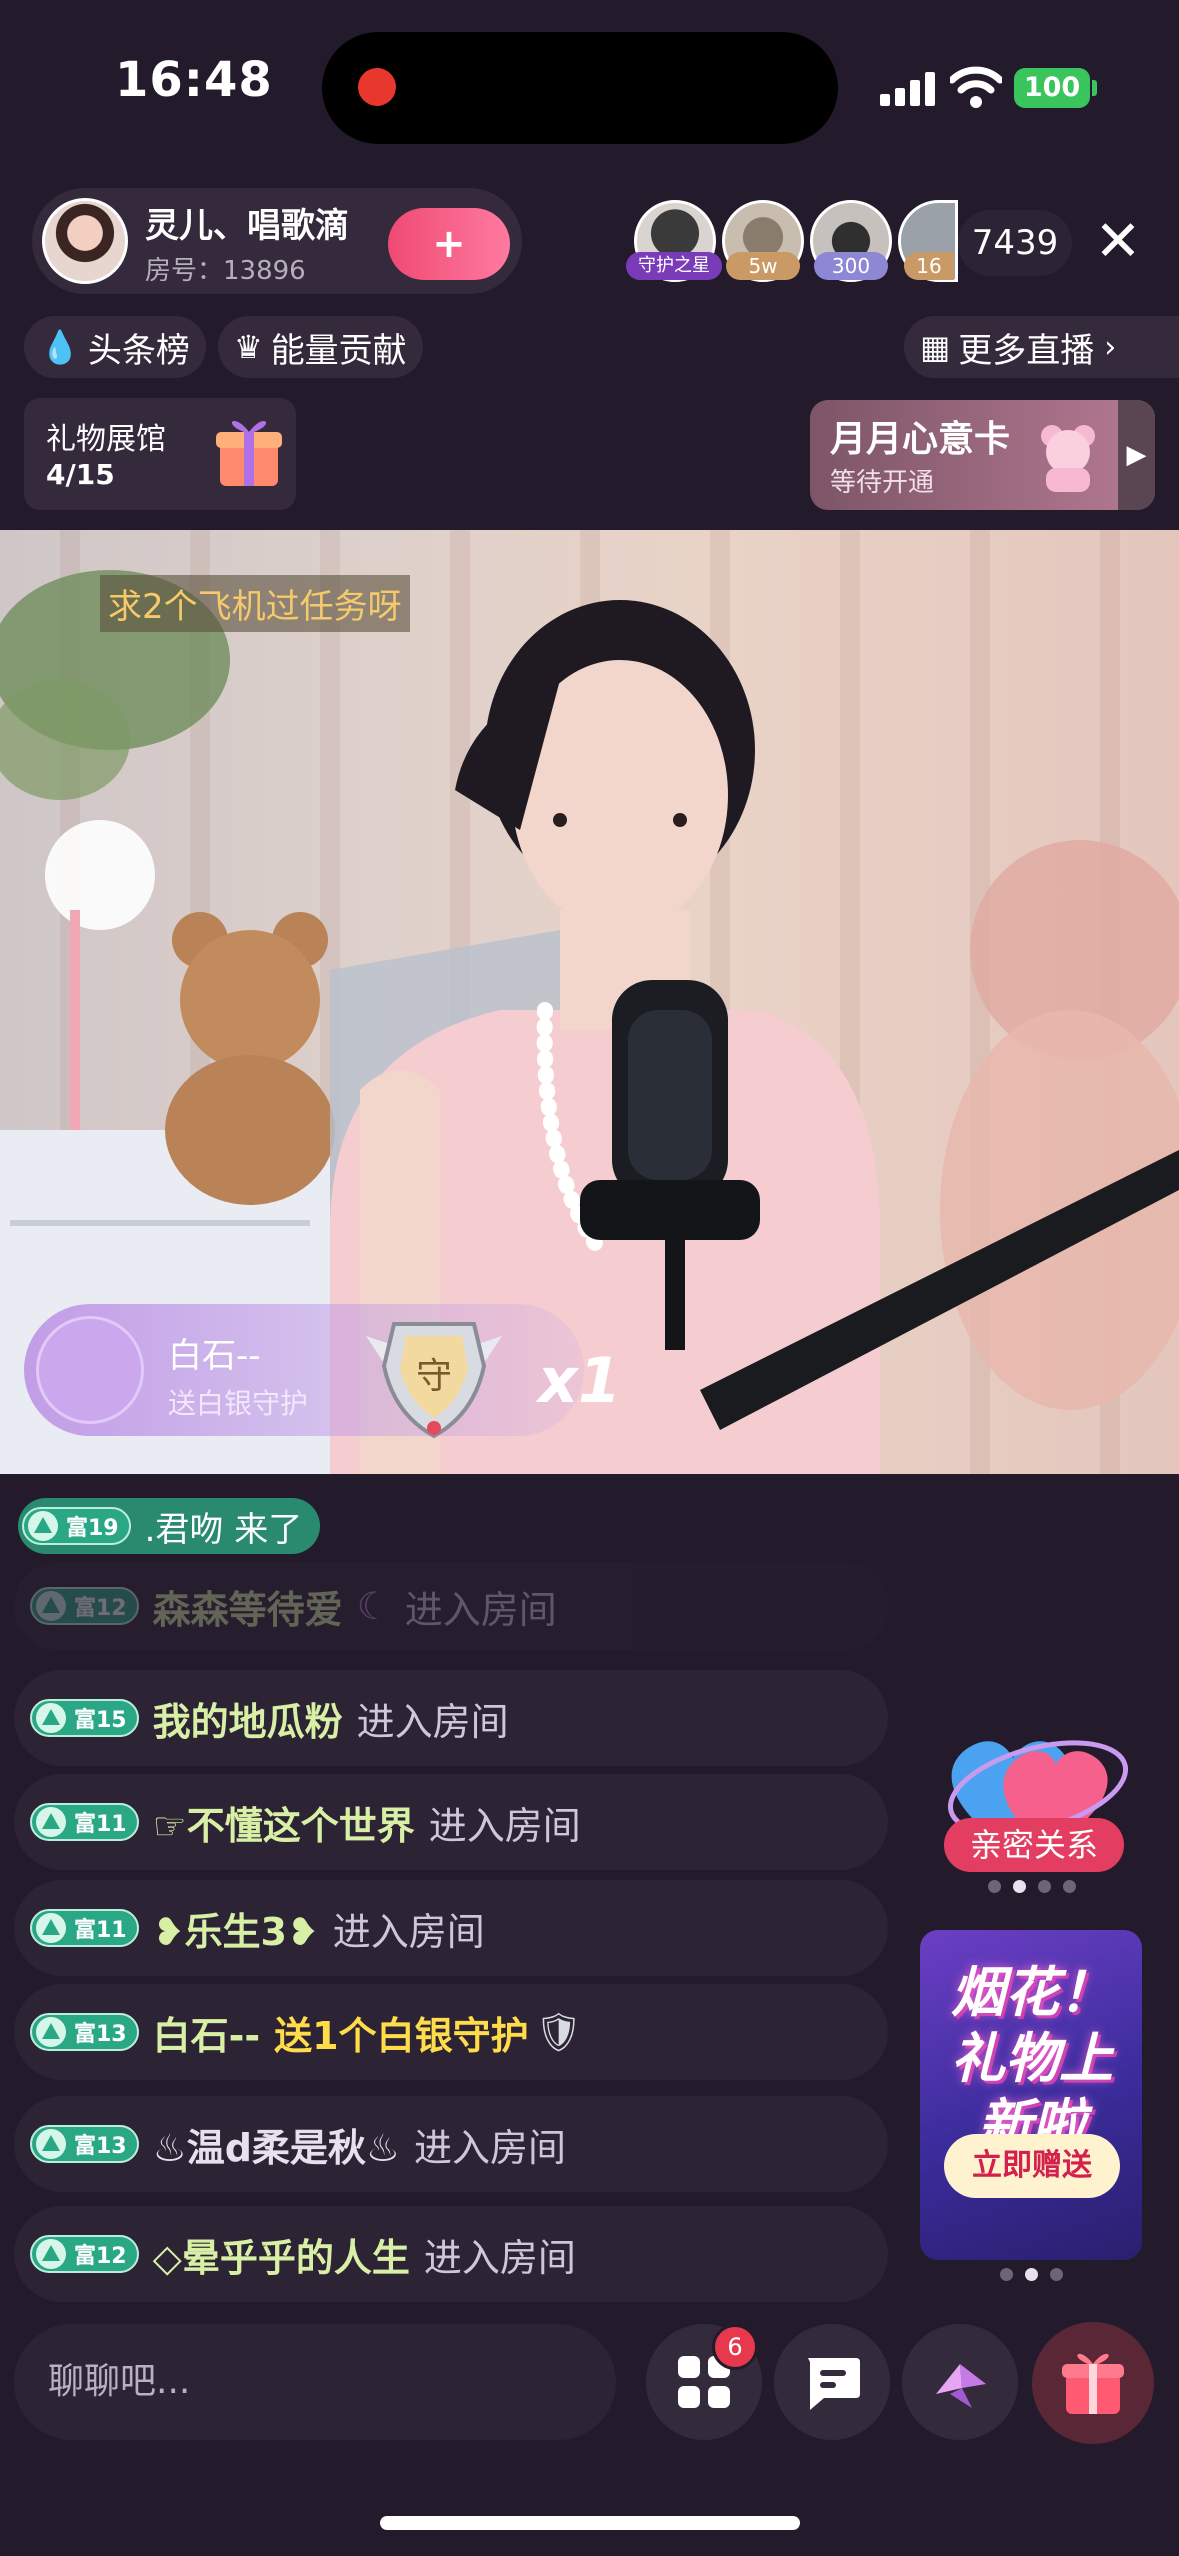 The width and height of the screenshot is (1179, 2556). I want to click on chat-bubble-icon, so click(834, 2384).